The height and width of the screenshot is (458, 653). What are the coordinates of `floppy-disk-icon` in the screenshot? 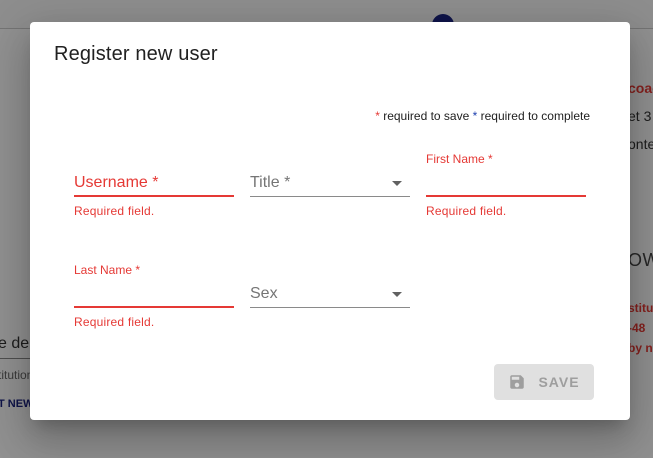 It's located at (517, 382).